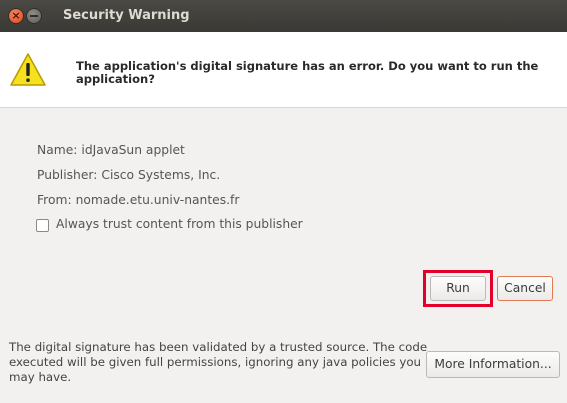 The image size is (567, 403). I want to click on name-row: Name: idJavaSun applet, so click(111, 150).